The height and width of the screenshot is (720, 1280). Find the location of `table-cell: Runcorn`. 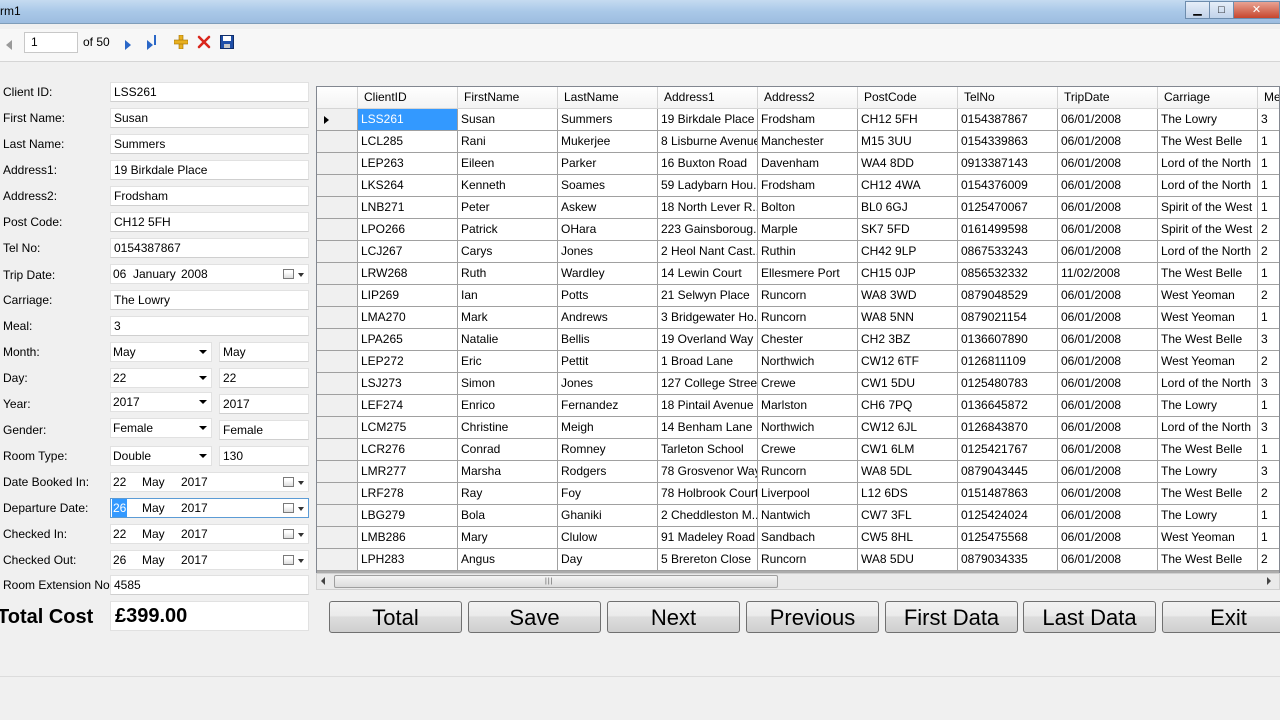

table-cell: Runcorn is located at coordinates (808, 318).